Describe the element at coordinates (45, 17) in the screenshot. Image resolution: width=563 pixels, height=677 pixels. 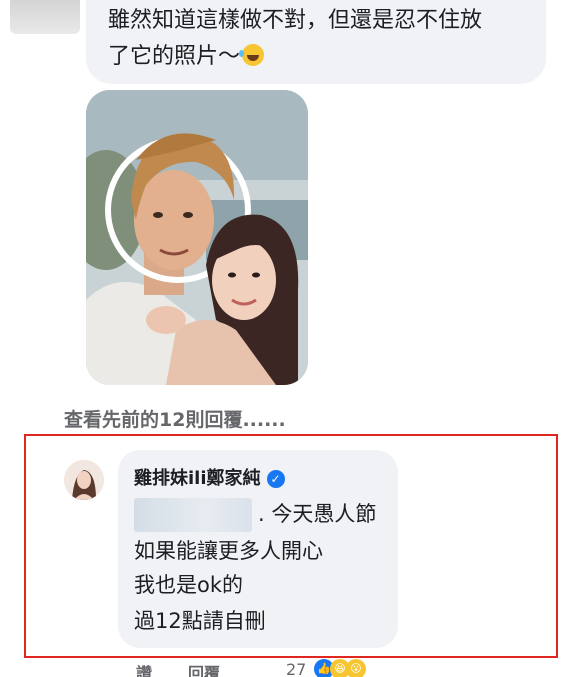
I see `top-commenter-avatar` at that location.